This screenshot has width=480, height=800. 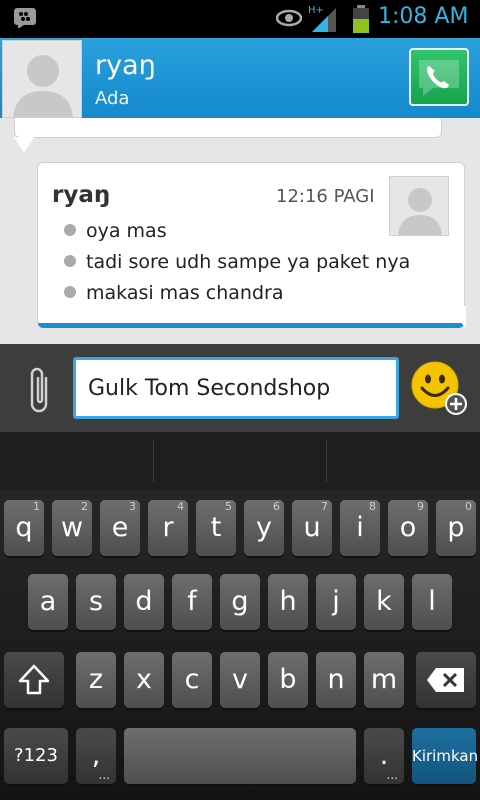 What do you see at coordinates (288, 602) in the screenshot?
I see `key-h: h` at bounding box center [288, 602].